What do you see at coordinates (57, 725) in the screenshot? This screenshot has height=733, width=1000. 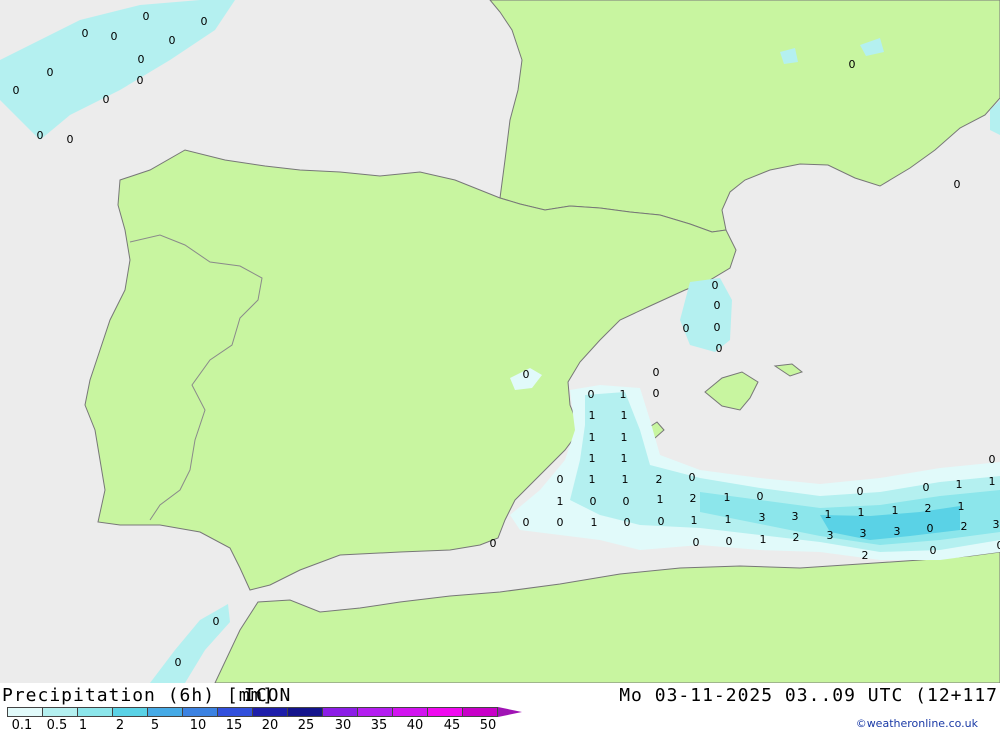 I see `legend-tick-label: 0.5` at bounding box center [57, 725].